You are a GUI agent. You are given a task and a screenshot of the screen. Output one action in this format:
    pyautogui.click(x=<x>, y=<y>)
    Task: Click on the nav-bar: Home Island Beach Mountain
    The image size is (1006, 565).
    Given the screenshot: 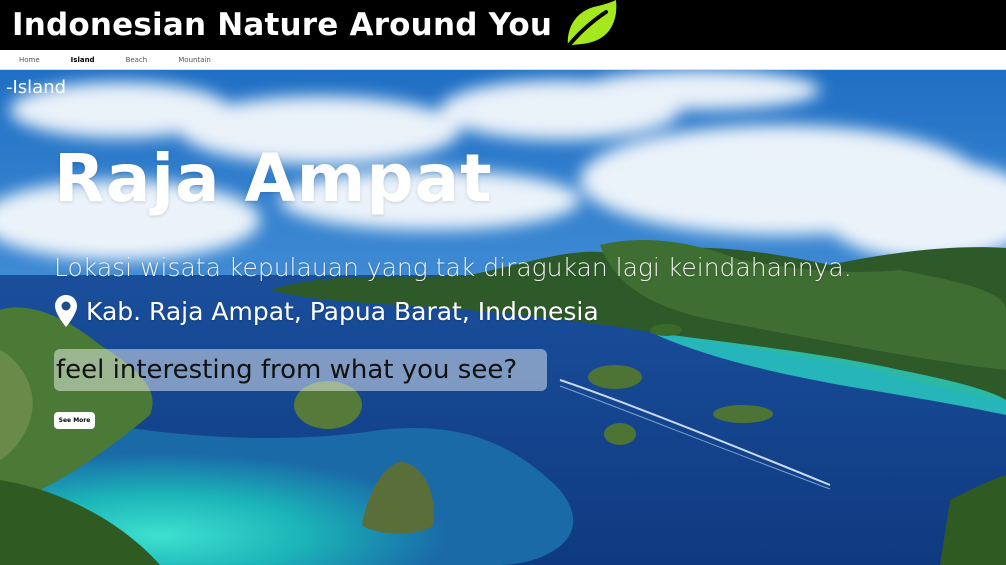 What is the action you would take?
    pyautogui.click(x=503, y=60)
    